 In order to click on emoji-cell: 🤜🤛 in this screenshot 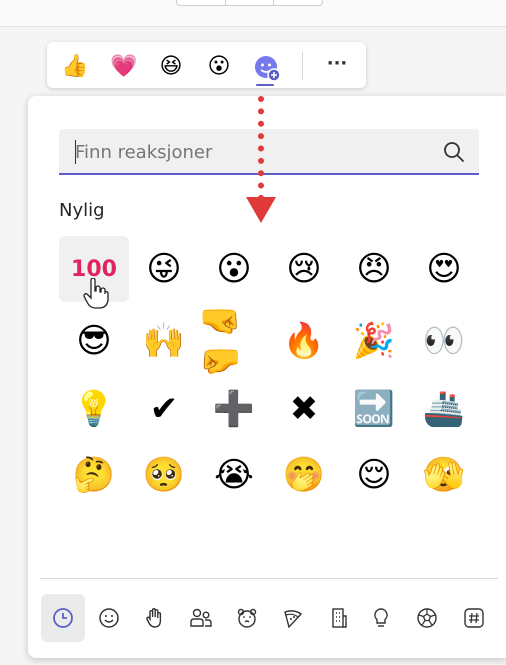, I will do `click(234, 341)`.